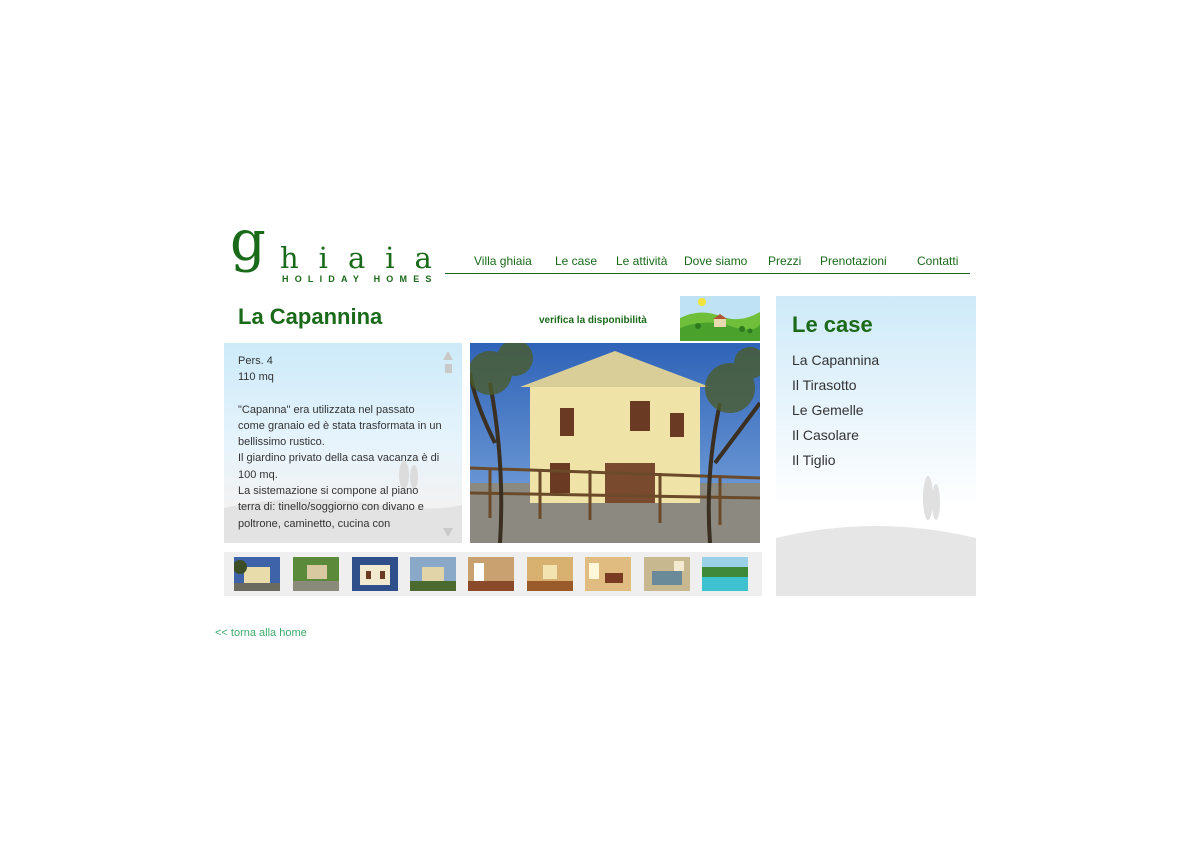 The image size is (1200, 850). Describe the element at coordinates (707, 273) in the screenshot. I see `nav-divider` at that location.